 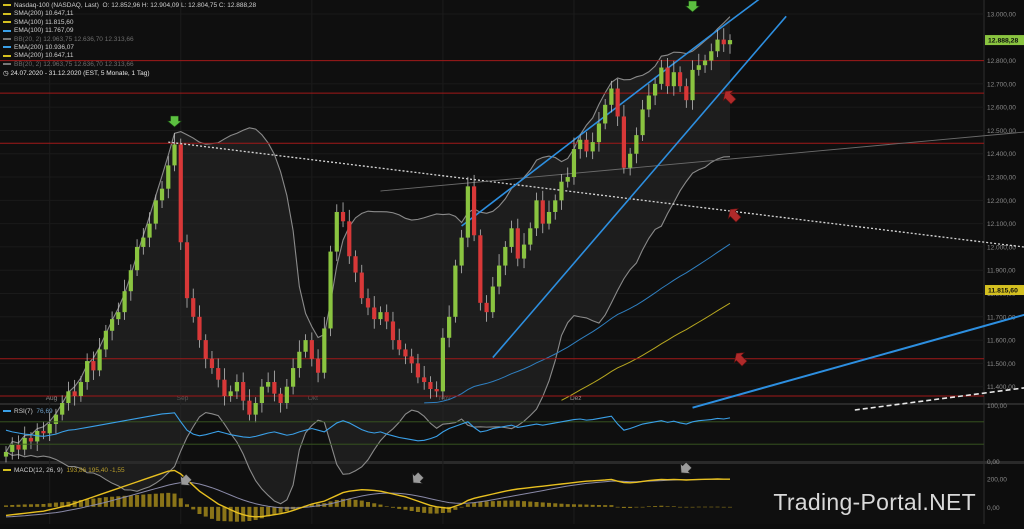 I want to click on y-tick-label: 11.900,00, so click(x=1001, y=271).